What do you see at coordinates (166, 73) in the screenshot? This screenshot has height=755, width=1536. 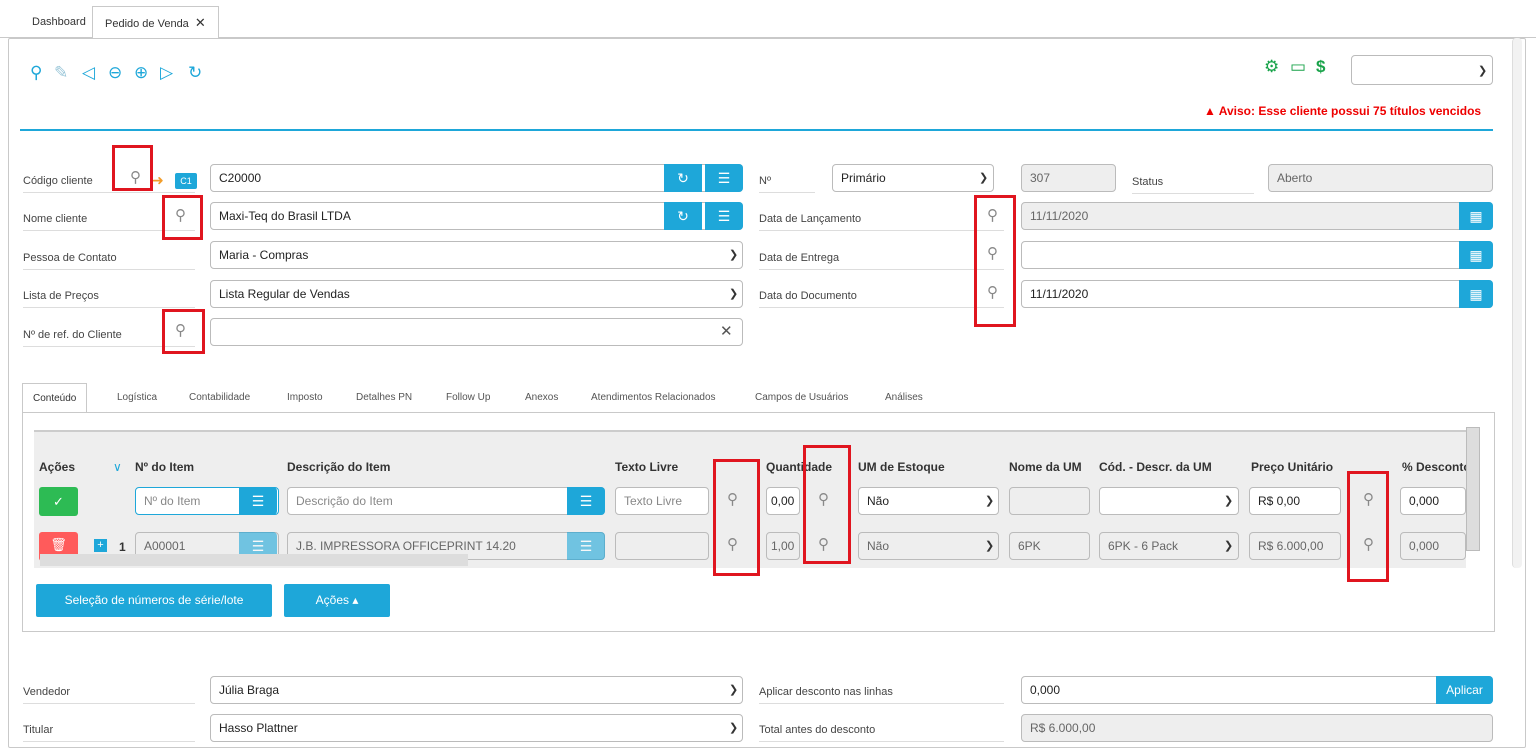 I see `last-icon: ▷` at bounding box center [166, 73].